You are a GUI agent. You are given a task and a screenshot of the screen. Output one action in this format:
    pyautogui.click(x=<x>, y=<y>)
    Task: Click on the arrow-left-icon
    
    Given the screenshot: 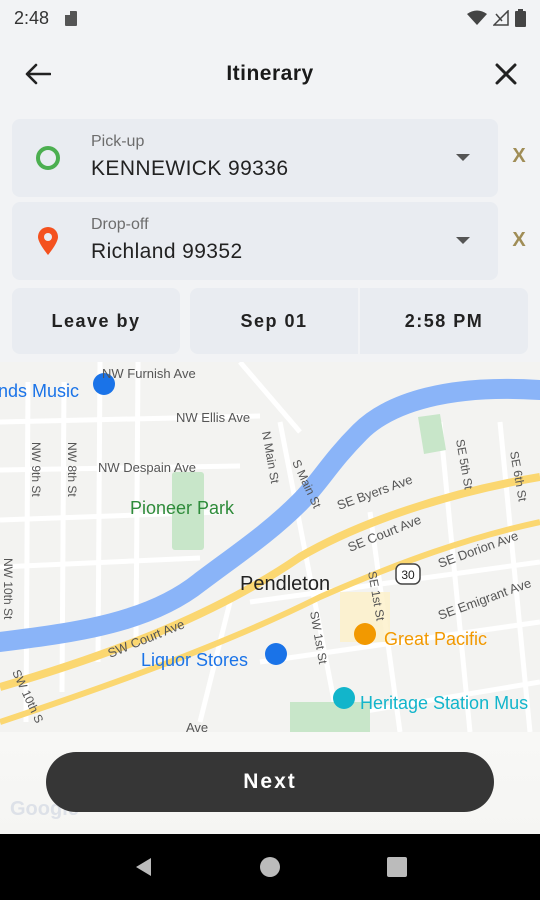 What is the action you would take?
    pyautogui.click(x=38, y=74)
    